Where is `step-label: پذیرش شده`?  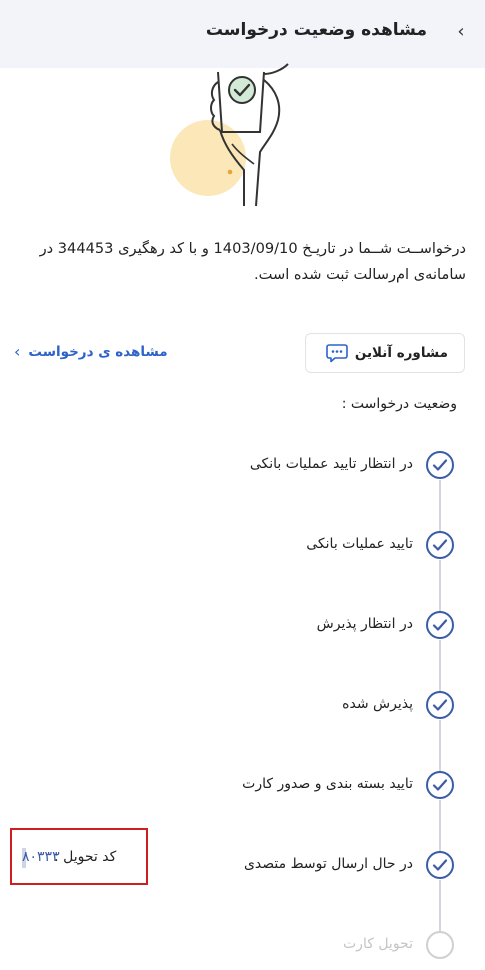 step-label: پذیرش شده is located at coordinates (377, 704).